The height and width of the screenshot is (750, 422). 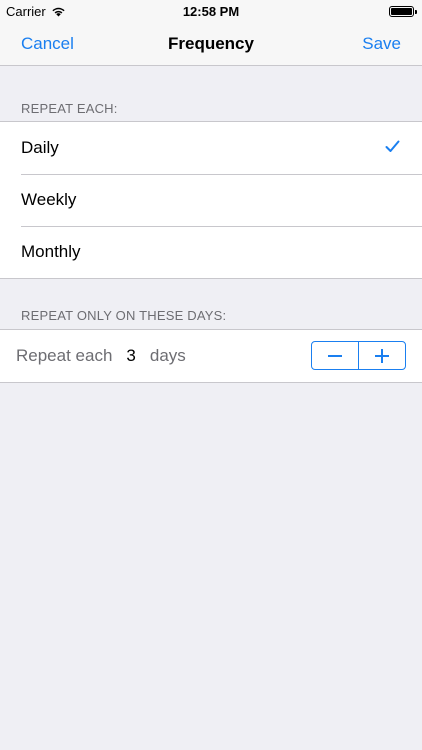 I want to click on option-label: Weekly, so click(x=49, y=199).